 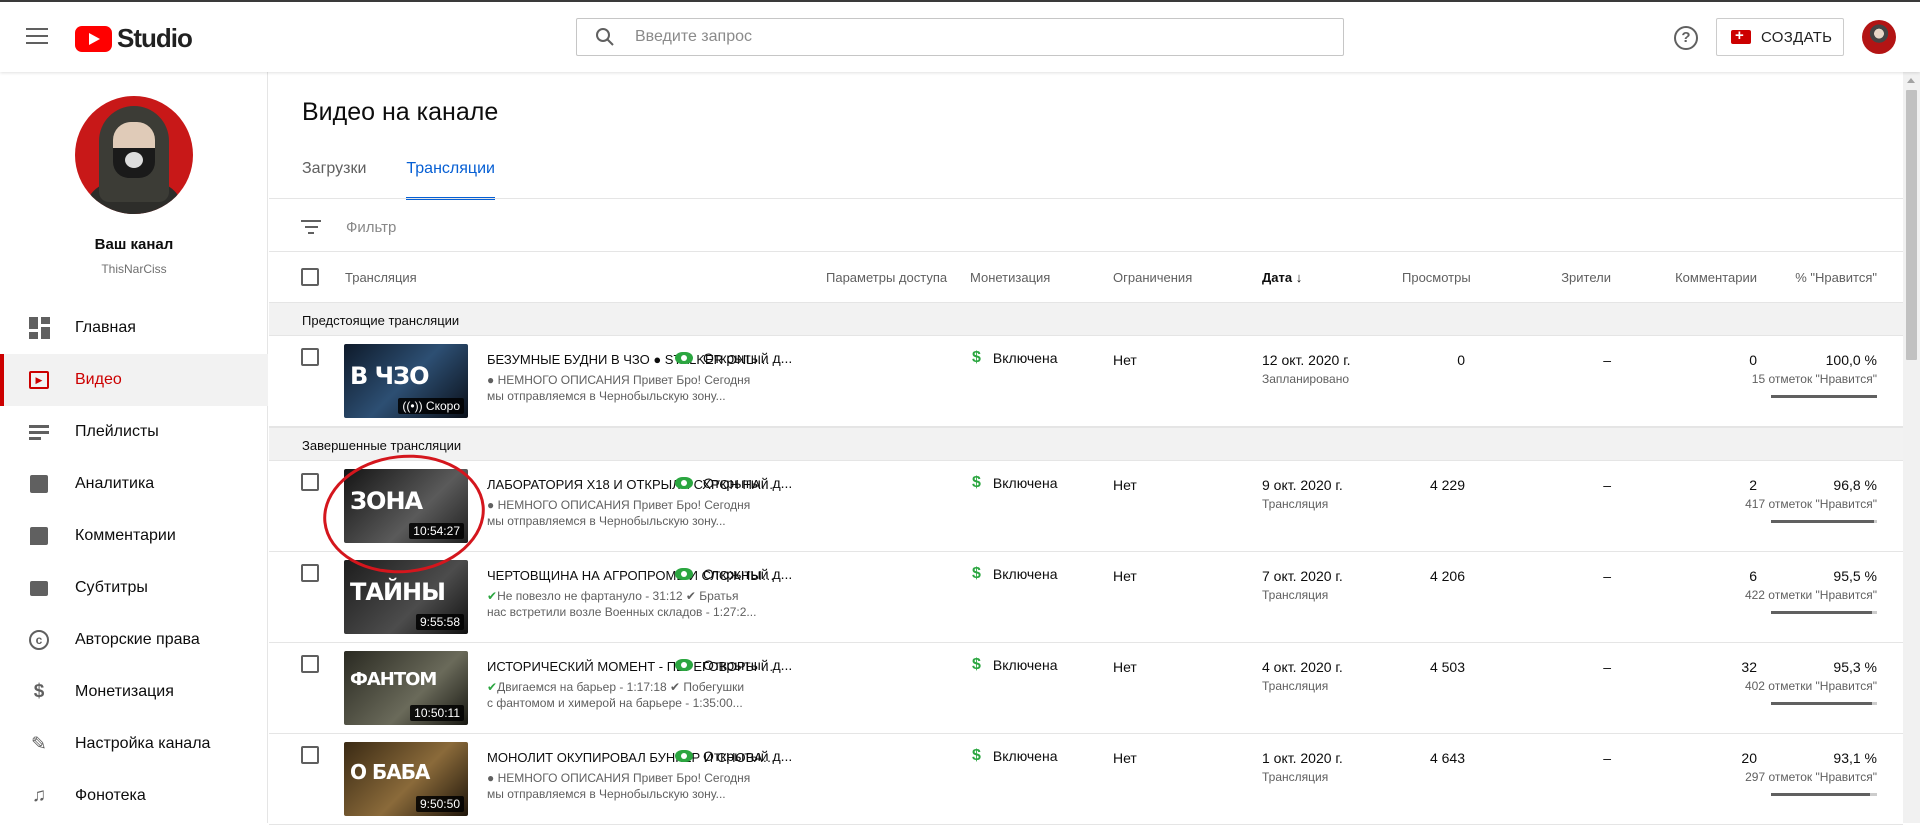 What do you see at coordinates (406, 506) in the screenshot?
I see `video-thumbnail: ЗОНА 10:54:27` at bounding box center [406, 506].